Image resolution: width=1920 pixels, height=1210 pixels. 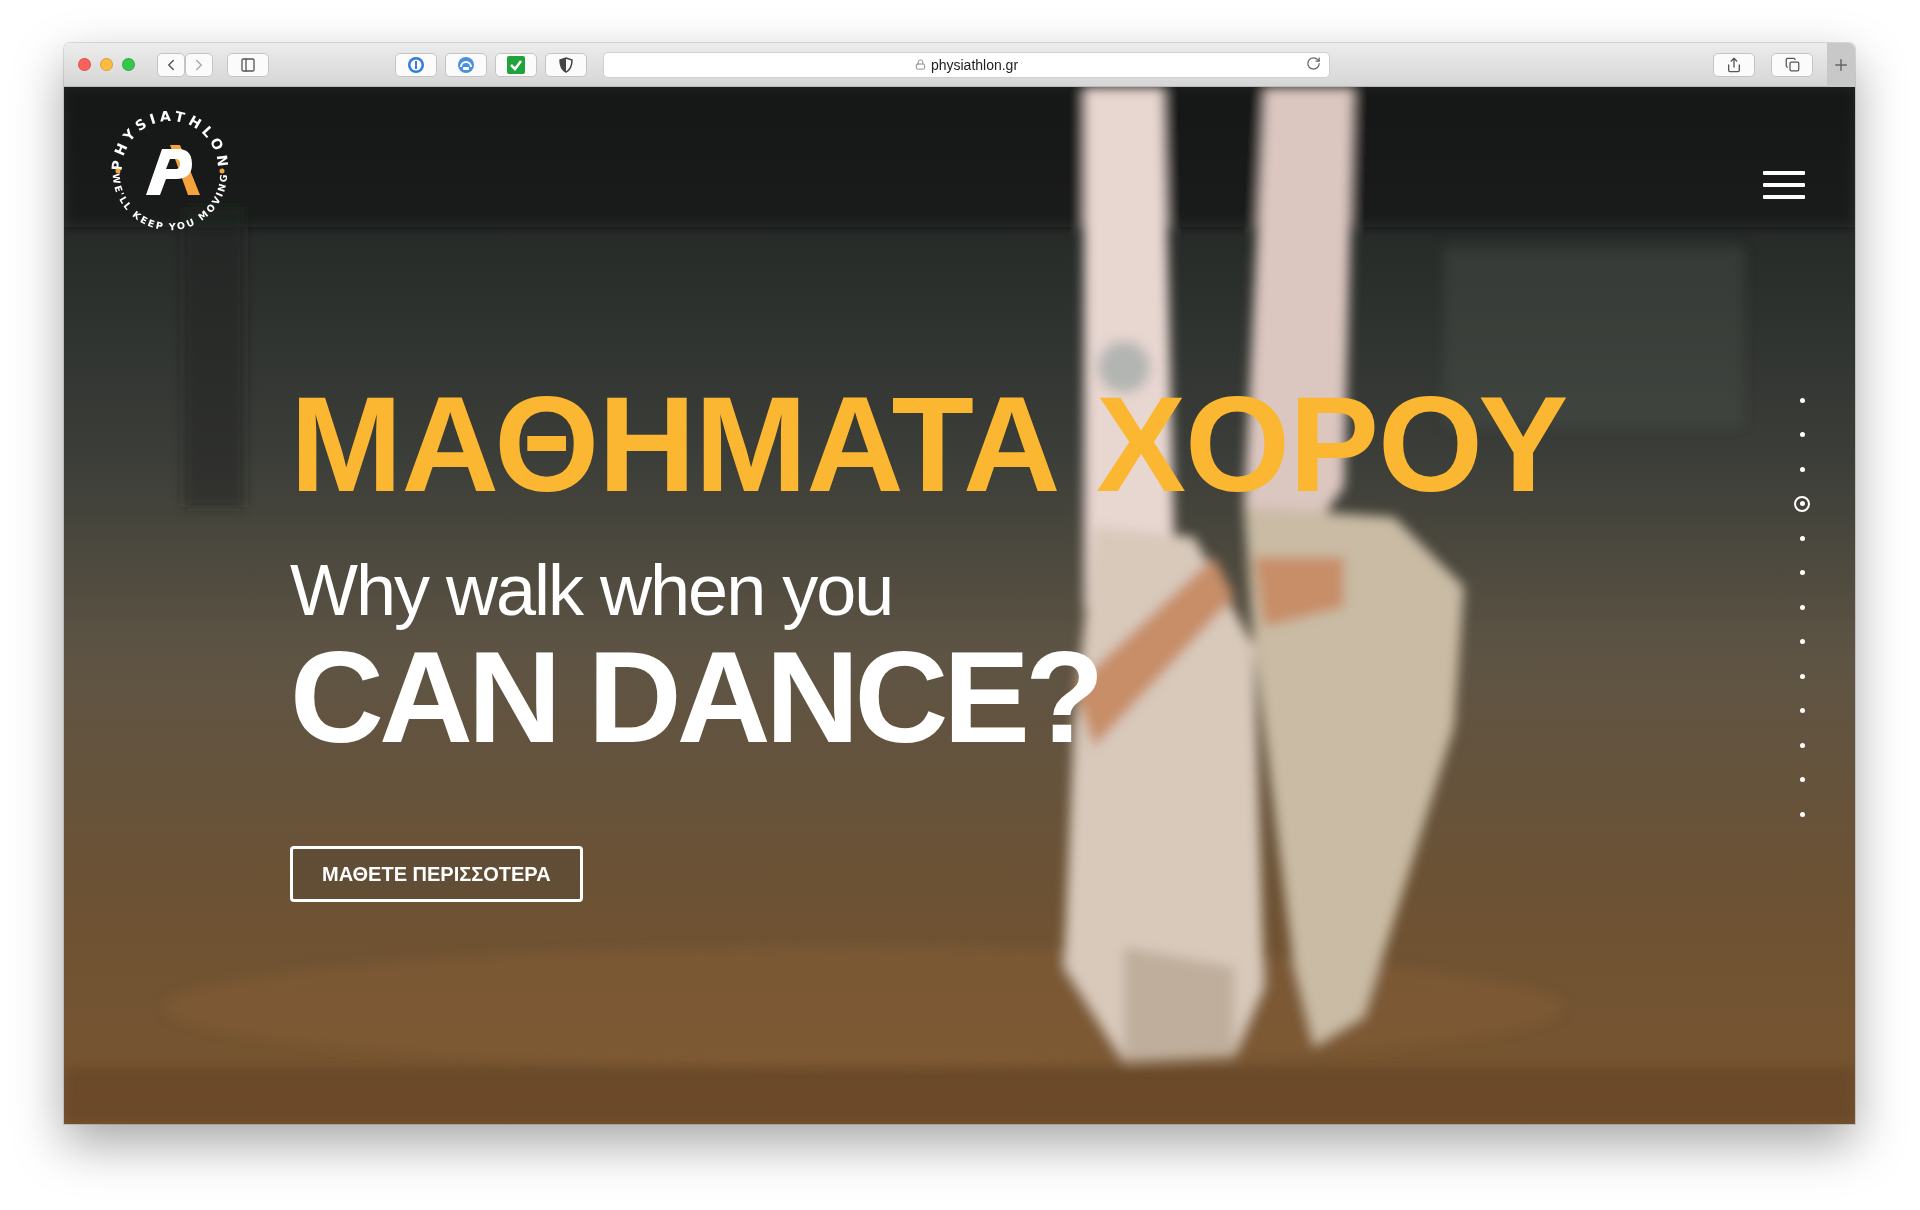 I want to click on checkmark-icon, so click(x=516, y=64).